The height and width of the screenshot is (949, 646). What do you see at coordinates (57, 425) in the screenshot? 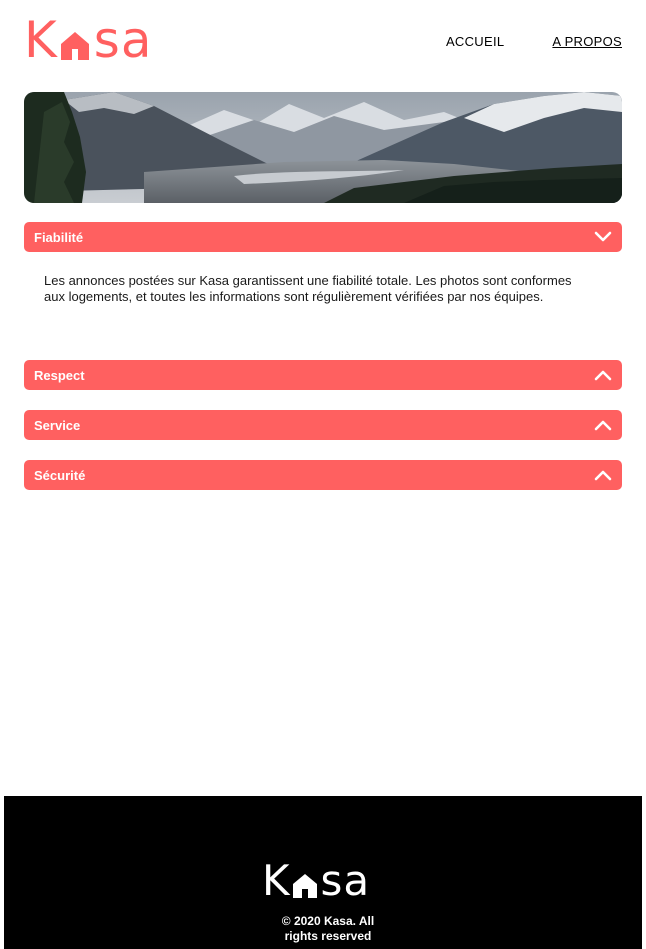
I see `collapse-title: Service` at bounding box center [57, 425].